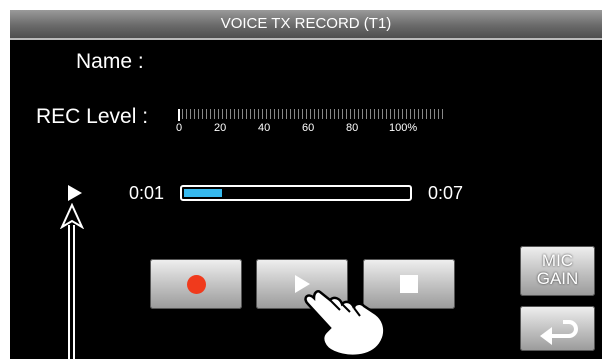 The image size is (605, 359). What do you see at coordinates (557, 260) in the screenshot?
I see `mic-gain-label-line1: MIC` at bounding box center [557, 260].